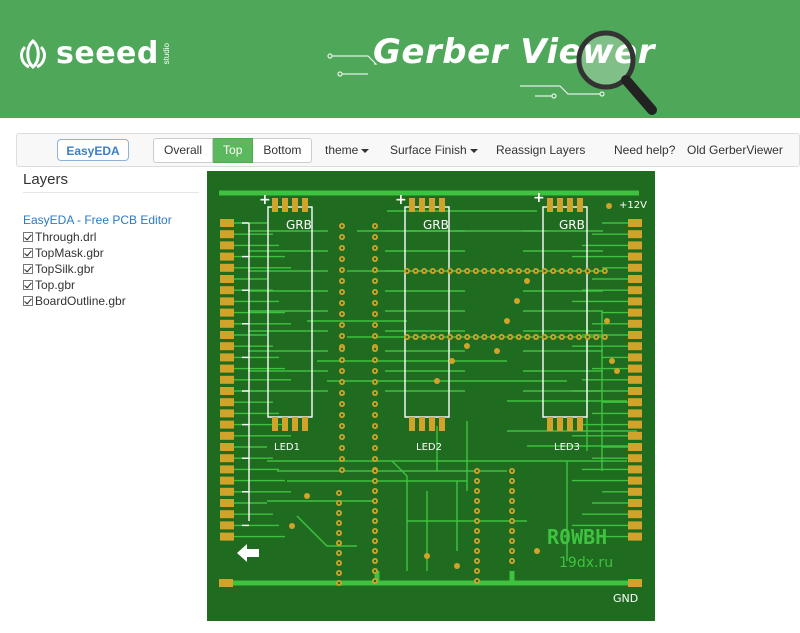  I want to click on top-view-button: Top, so click(233, 150).